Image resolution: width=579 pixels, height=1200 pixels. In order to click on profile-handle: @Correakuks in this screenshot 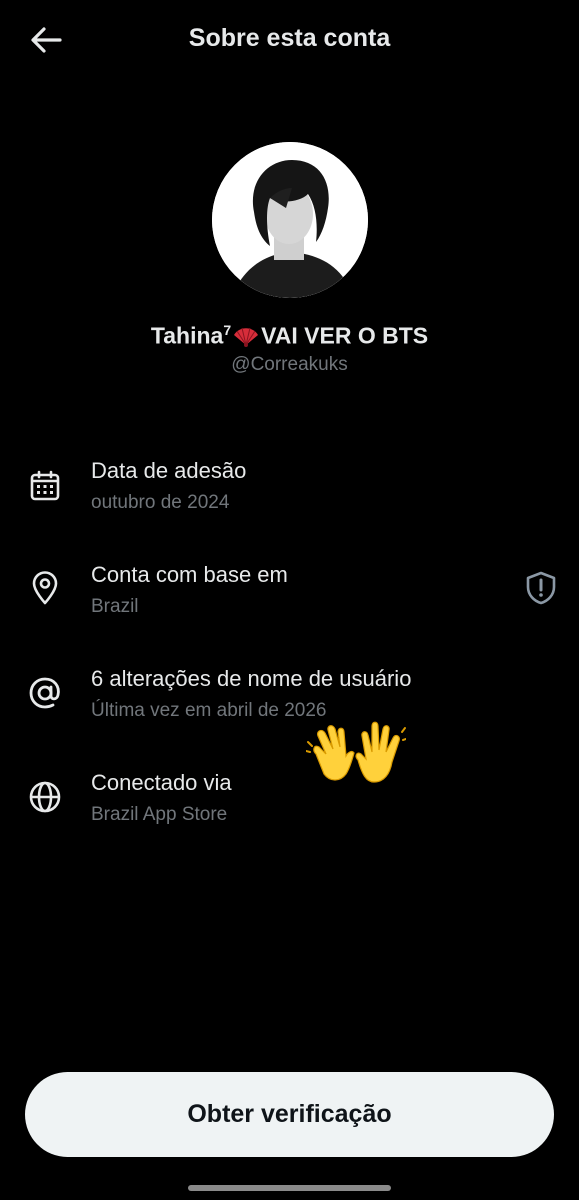, I will do `click(289, 364)`.